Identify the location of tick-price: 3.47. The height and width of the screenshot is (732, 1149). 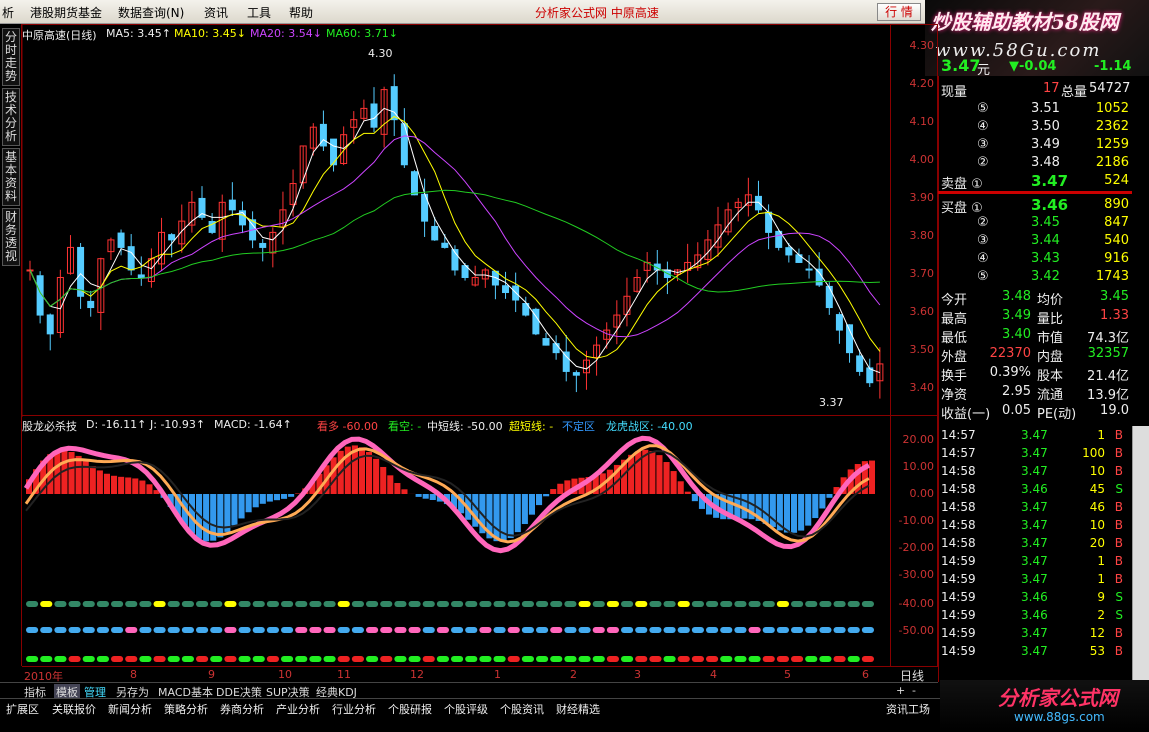
(1034, 507).